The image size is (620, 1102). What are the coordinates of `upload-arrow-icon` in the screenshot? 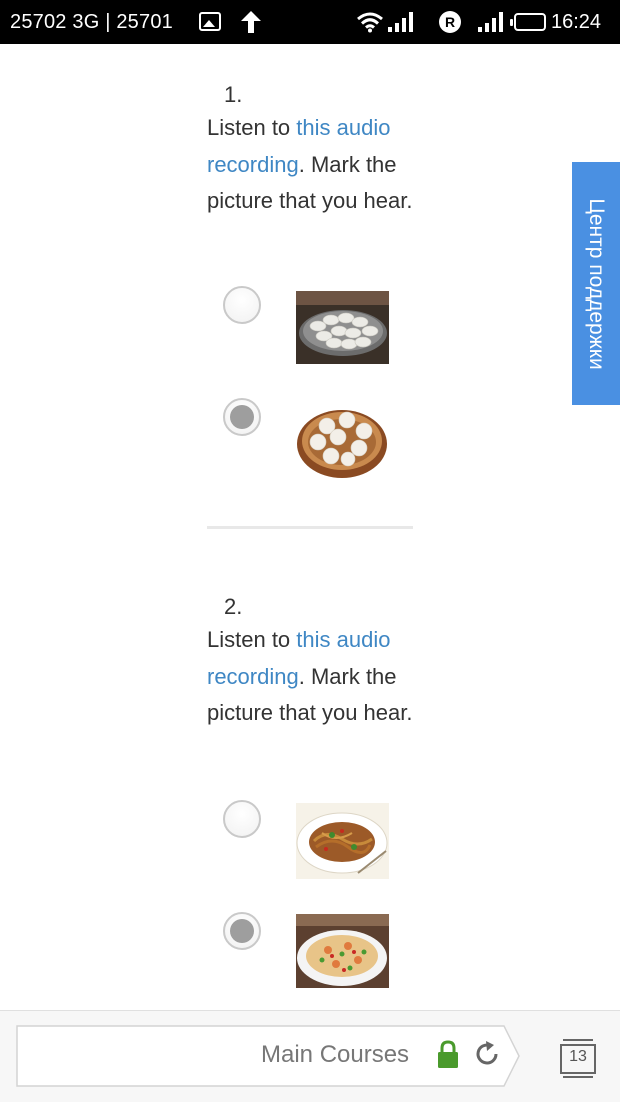 It's located at (251, 22).